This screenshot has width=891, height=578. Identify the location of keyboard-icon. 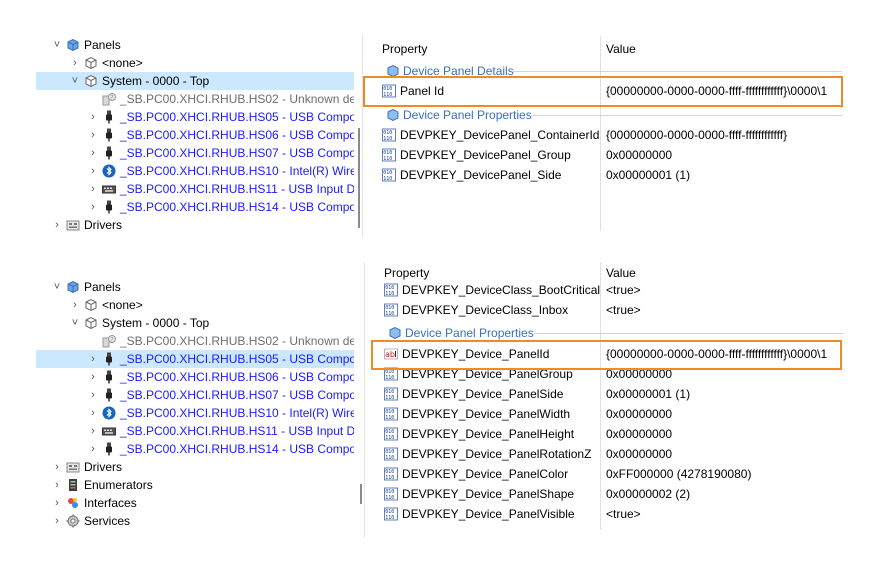
(109, 189).